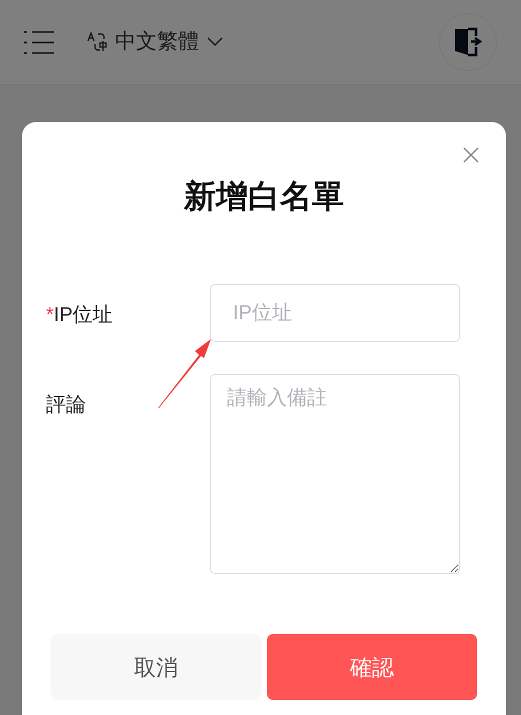 The height and width of the screenshot is (715, 521). I want to click on chevron-down-icon, so click(215, 42).